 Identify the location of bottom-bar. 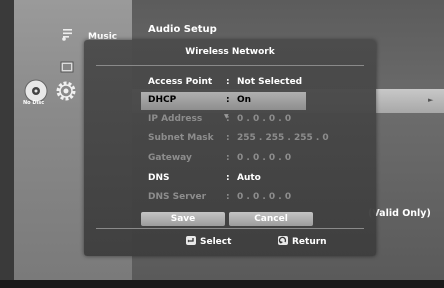
(222, 284).